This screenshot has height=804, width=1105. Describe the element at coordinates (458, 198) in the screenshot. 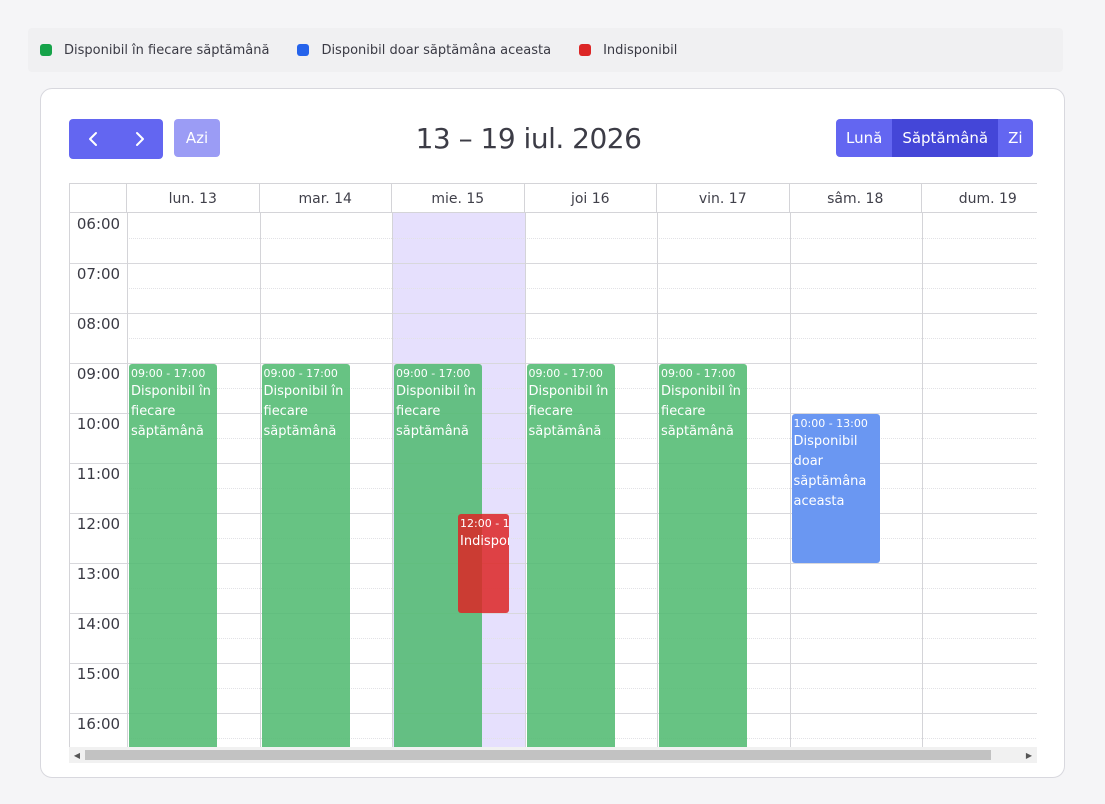

I see `day-header: mie. 15` at that location.